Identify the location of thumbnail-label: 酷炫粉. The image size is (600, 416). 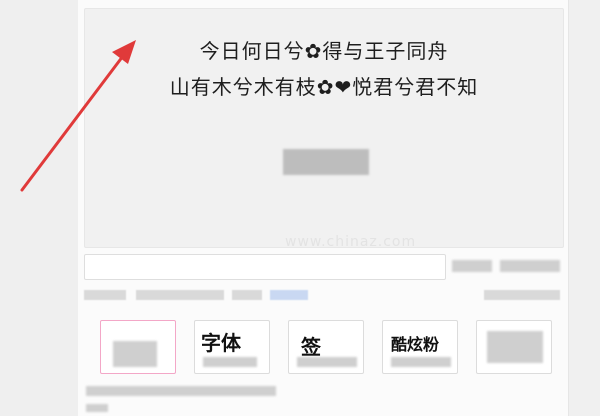
(415, 344).